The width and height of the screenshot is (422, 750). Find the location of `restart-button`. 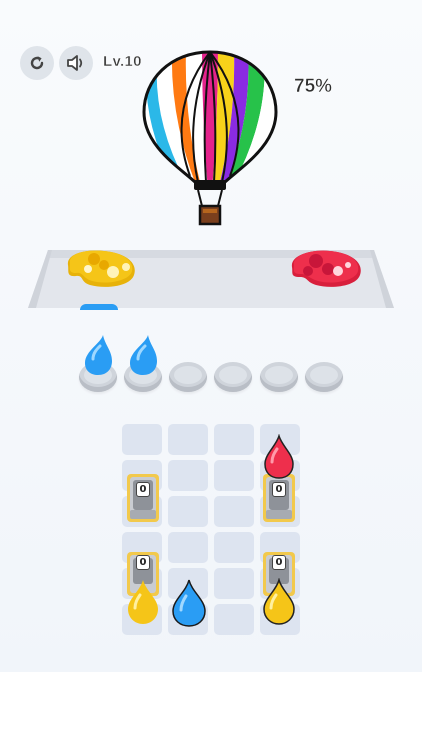

restart-button is located at coordinates (37, 63).